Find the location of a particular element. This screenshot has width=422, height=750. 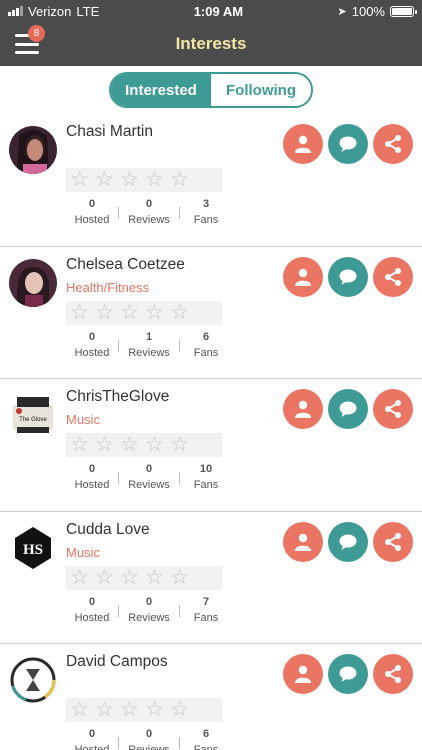

user-name: Cudda Love is located at coordinates (108, 530).